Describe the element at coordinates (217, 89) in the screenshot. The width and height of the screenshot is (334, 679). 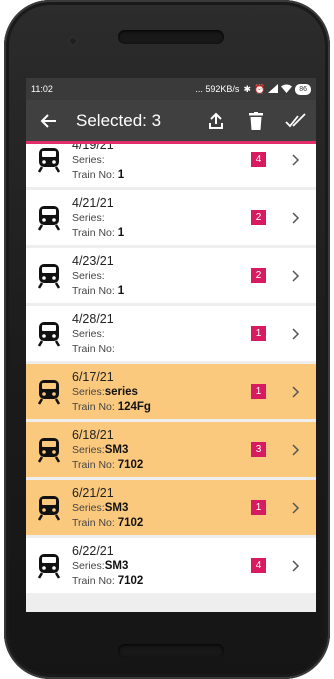
I see `network-speed: ... 592KB/s` at that location.